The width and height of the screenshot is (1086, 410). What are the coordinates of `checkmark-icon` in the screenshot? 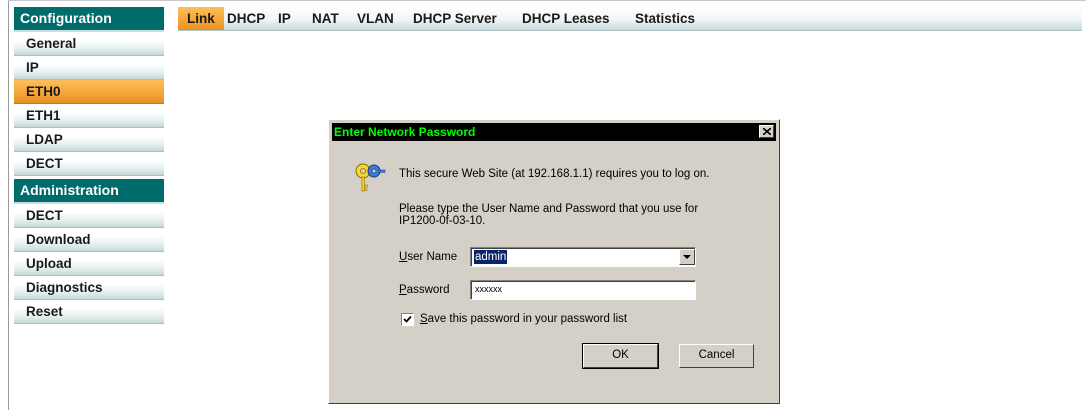 It's located at (407, 319).